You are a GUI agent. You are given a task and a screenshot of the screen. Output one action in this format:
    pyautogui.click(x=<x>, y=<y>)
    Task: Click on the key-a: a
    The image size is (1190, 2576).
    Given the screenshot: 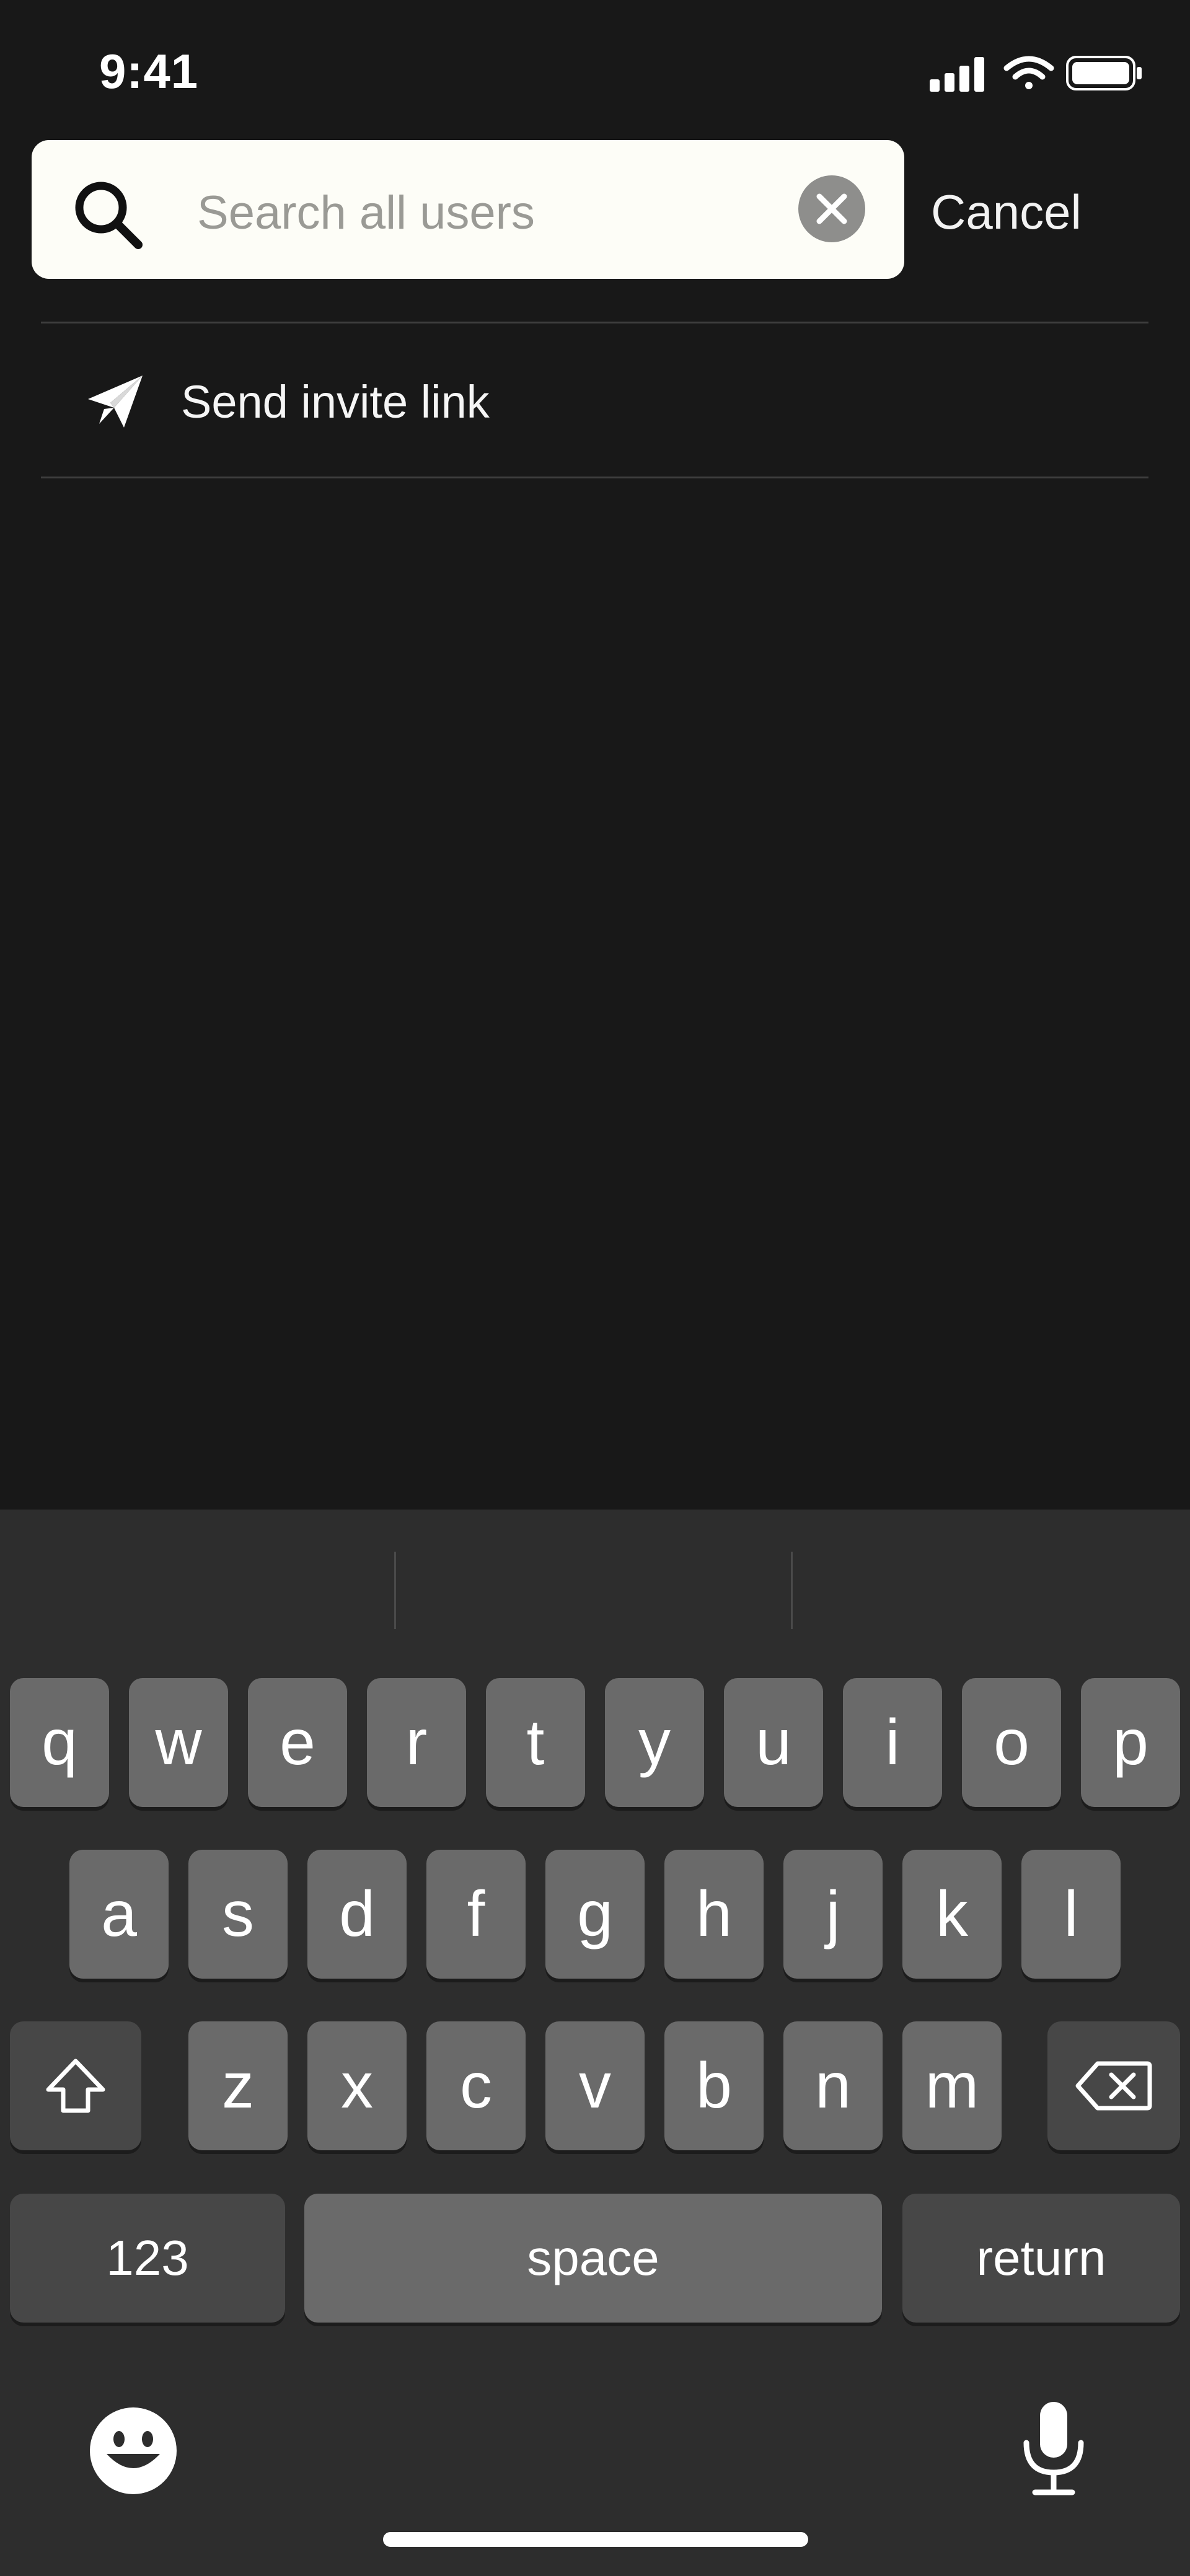 What is the action you would take?
    pyautogui.click(x=119, y=1915)
    